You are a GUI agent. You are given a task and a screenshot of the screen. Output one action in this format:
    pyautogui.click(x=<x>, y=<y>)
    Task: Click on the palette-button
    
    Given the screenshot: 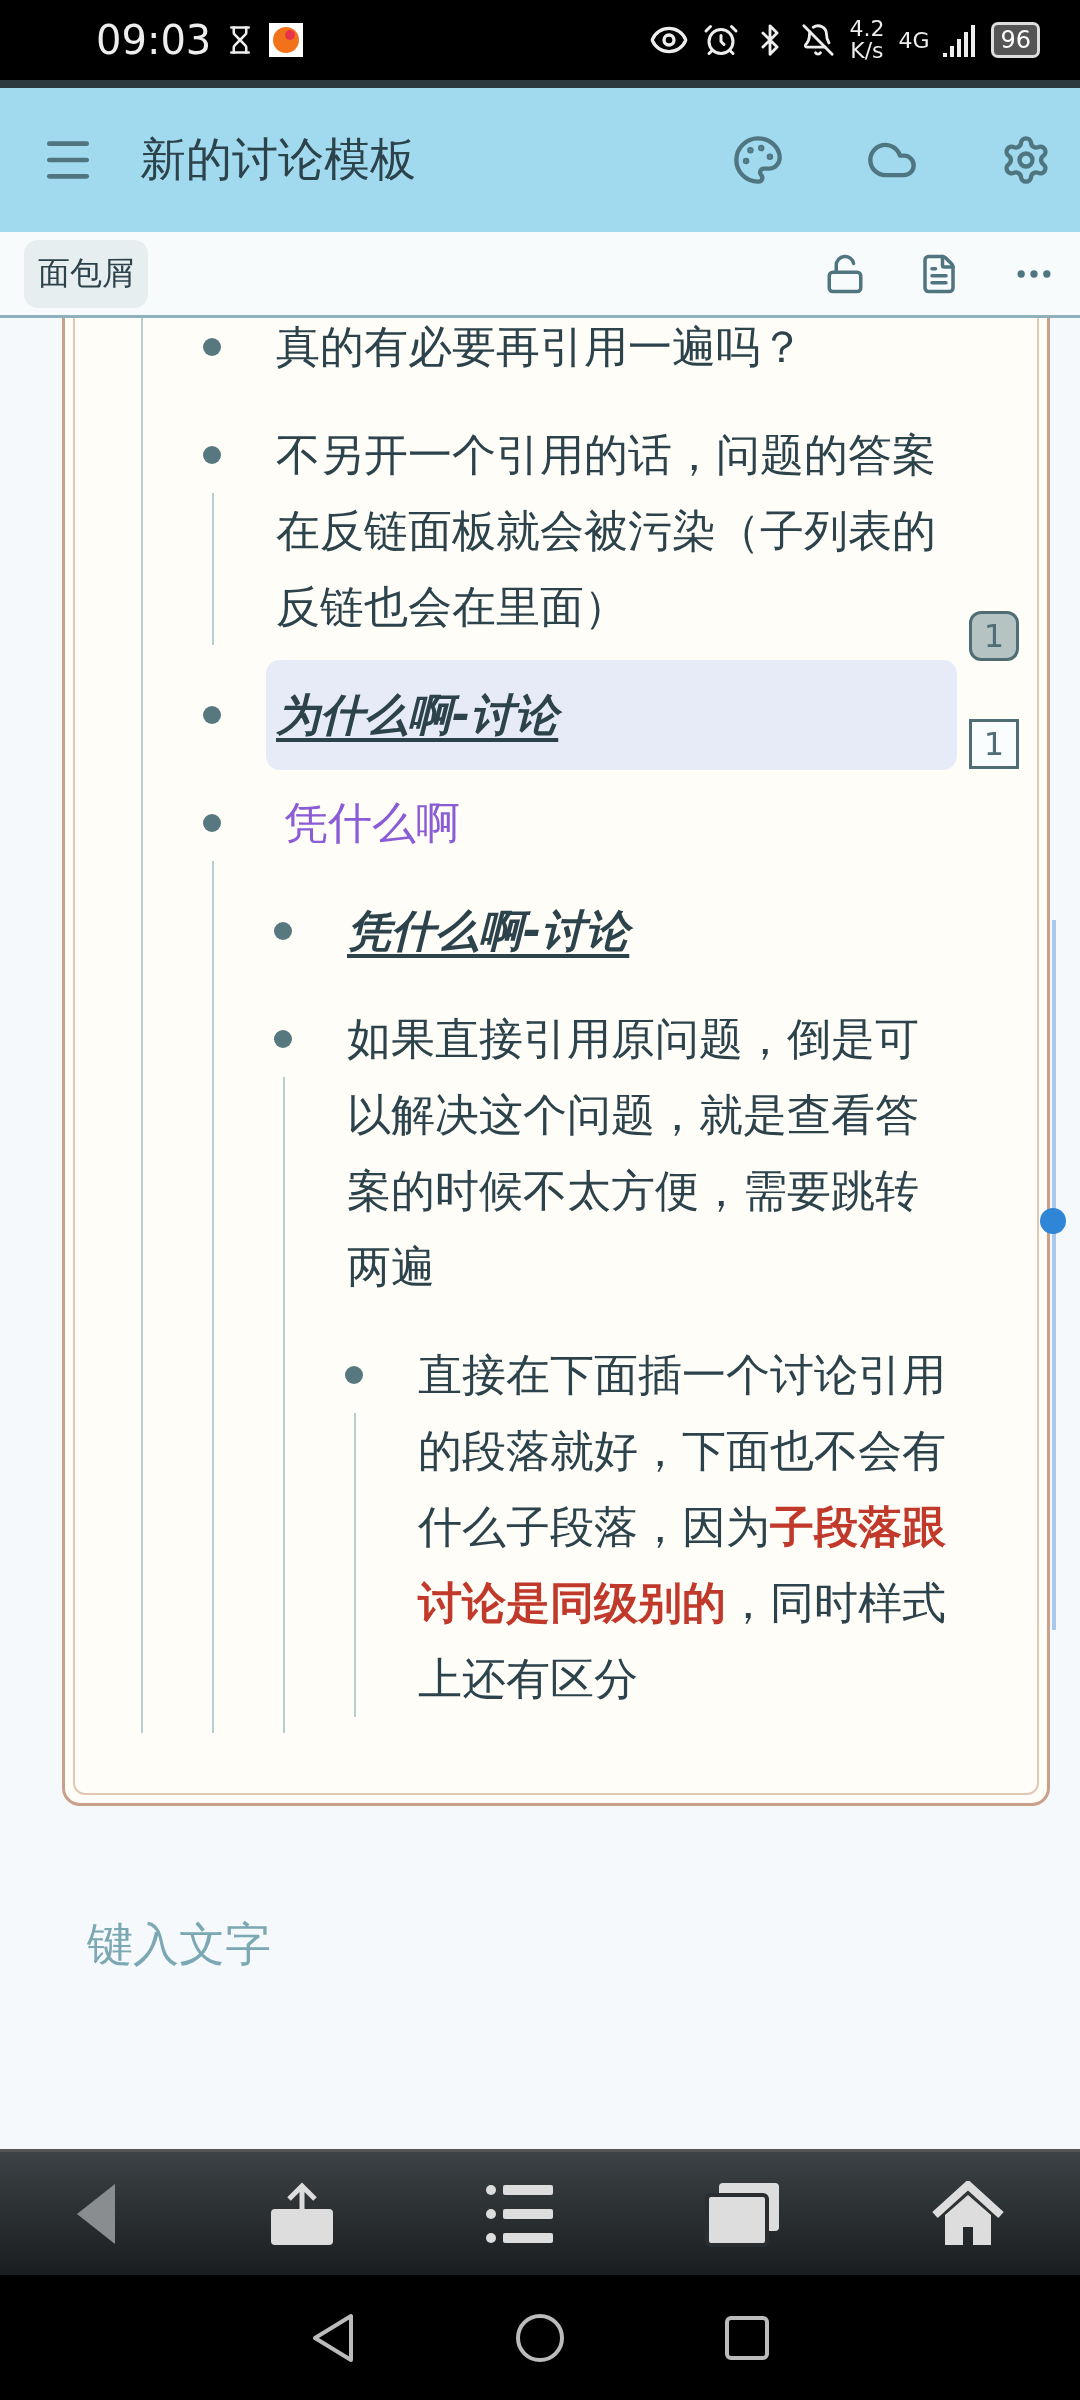 What is the action you would take?
    pyautogui.click(x=758, y=160)
    